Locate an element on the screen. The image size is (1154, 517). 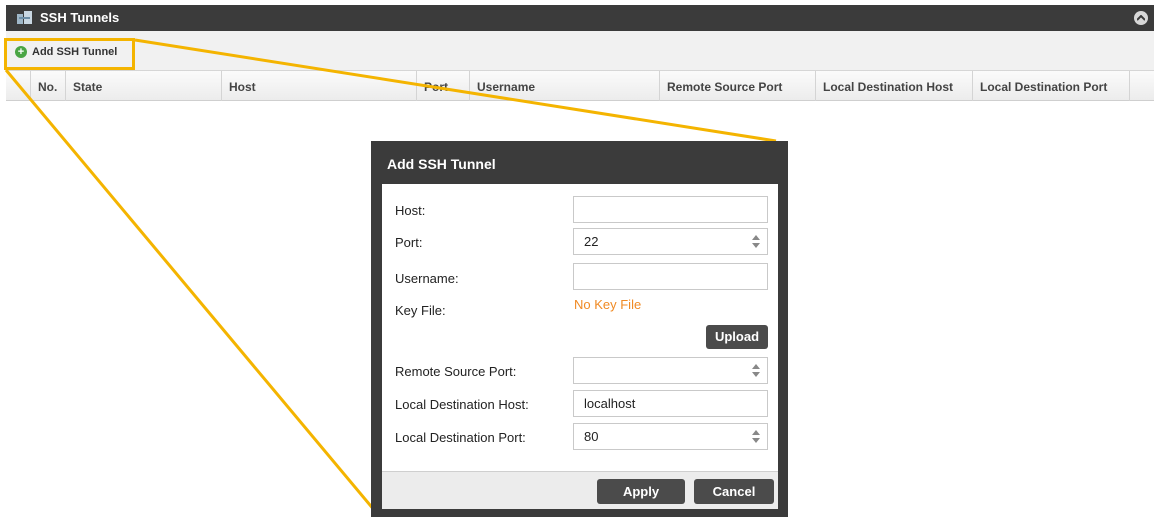
cancel-button: Cancel is located at coordinates (734, 491).